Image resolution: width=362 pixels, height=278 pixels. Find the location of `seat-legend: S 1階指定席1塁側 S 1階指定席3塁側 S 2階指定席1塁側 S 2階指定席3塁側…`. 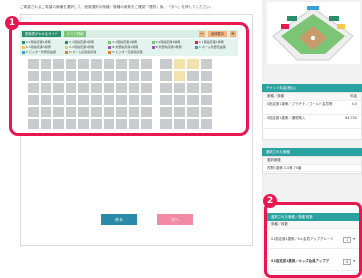

seat-legend: S 1階指定席1塁側 S 1階指定席3塁側 S 2階指定席1塁側 S 2階指定席3塁側… is located at coordinates (129, 47).